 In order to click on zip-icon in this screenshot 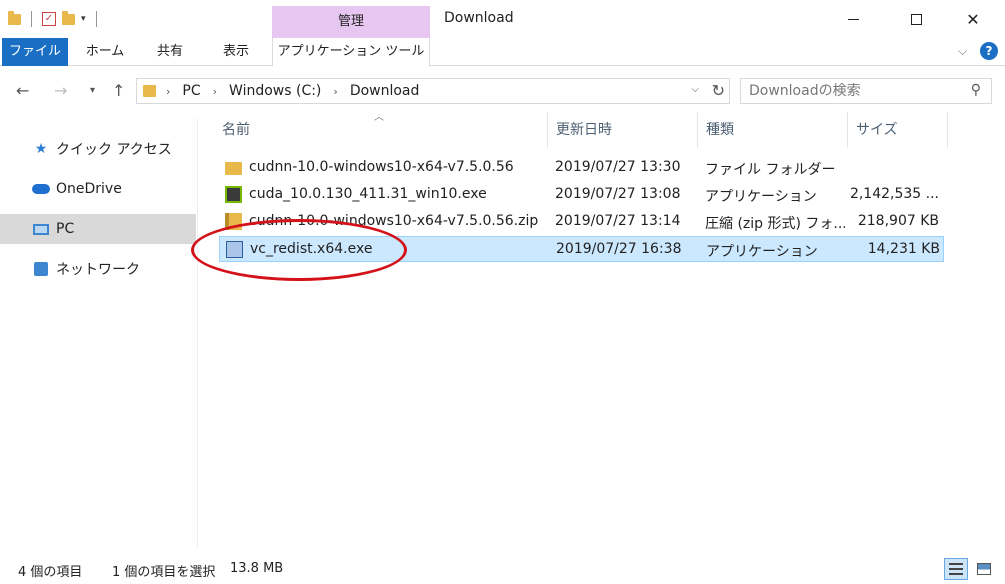, I will do `click(233, 221)`.